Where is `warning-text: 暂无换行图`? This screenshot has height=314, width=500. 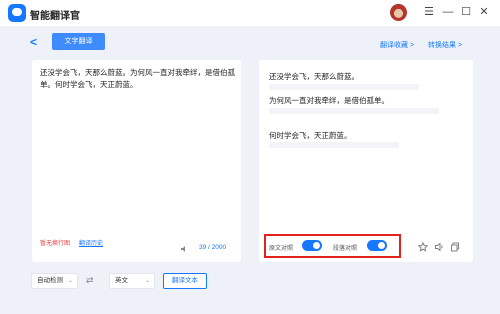 warning-text: 暂无换行图 is located at coordinates (55, 244).